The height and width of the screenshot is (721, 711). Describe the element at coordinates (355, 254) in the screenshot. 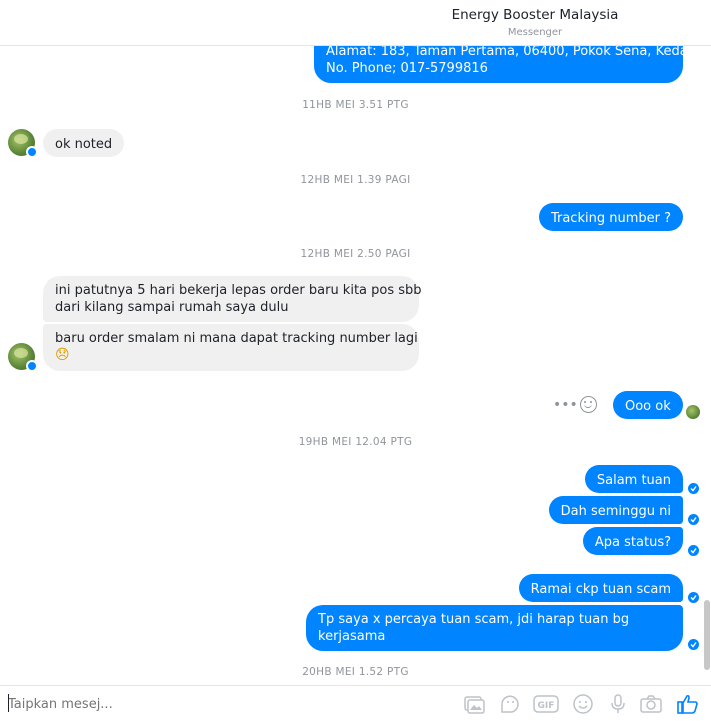

I see `timestamp: 12HB MEI 2.50 PAGI` at that location.